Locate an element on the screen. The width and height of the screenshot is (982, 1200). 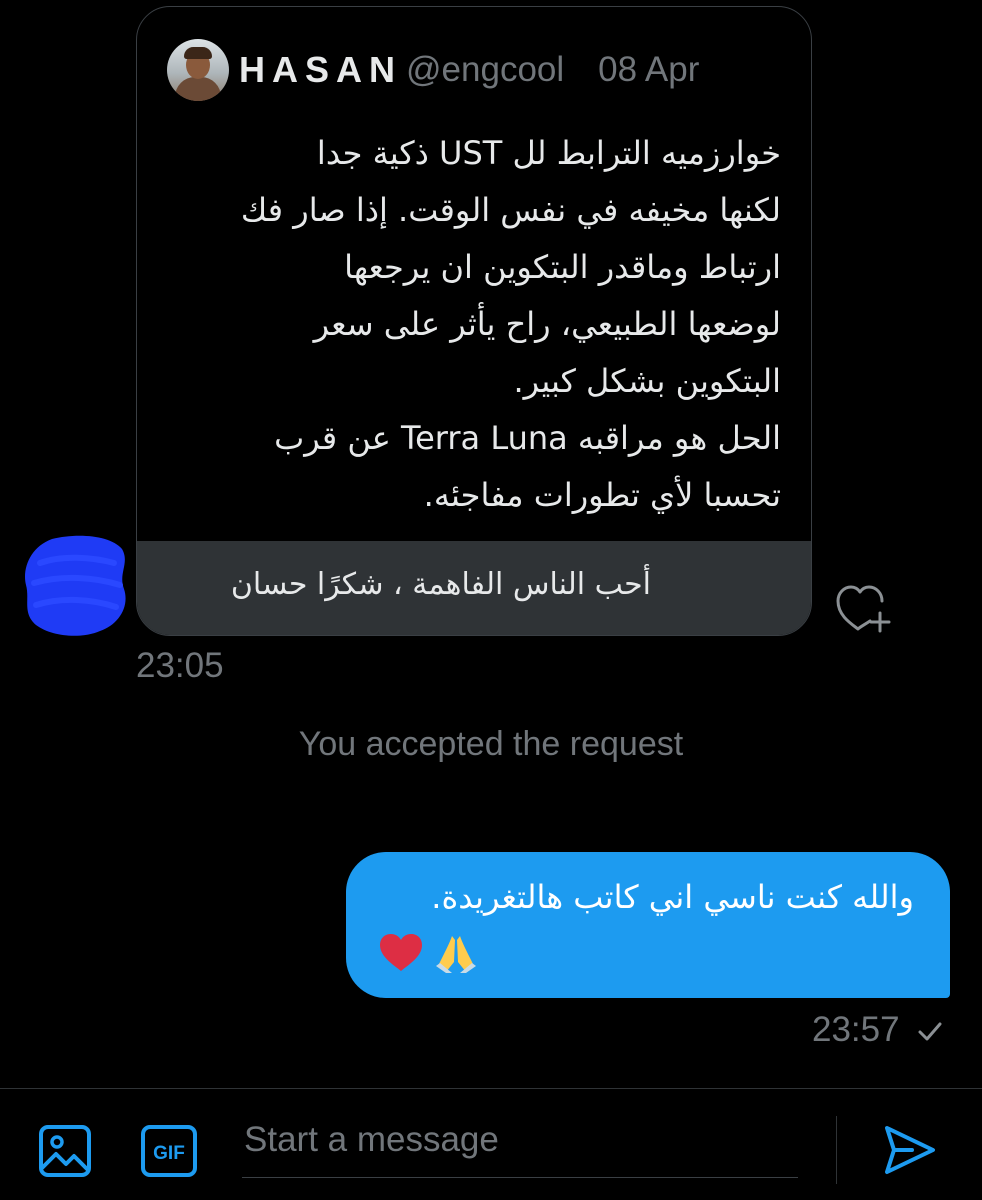
redacted-avatar is located at coordinates (75, 585).